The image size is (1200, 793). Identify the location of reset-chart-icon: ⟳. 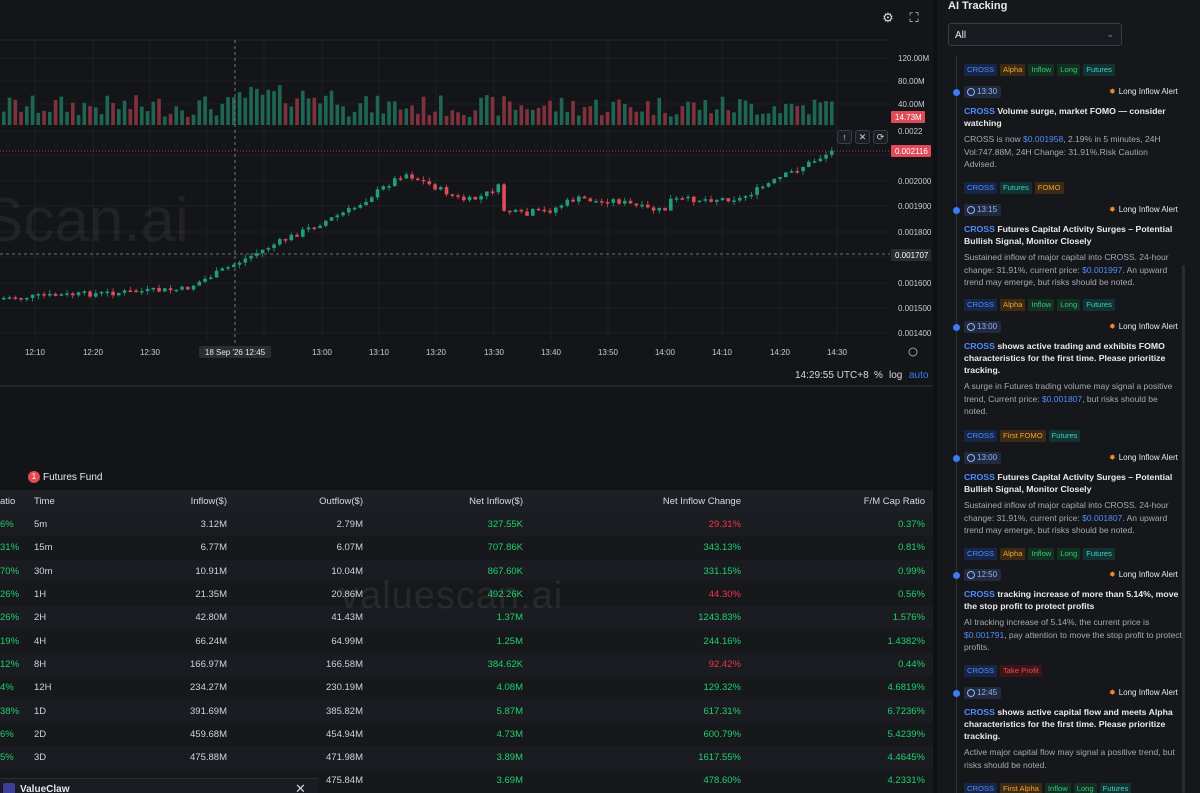
(880, 137).